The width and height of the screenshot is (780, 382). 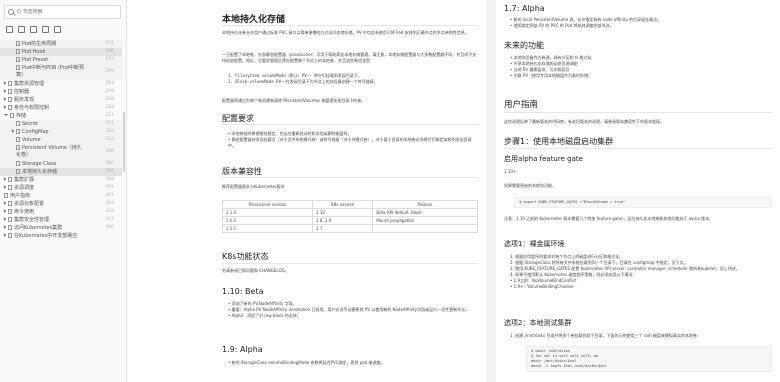 I want to click on heading-option-2: 选项2：本地测试集群, so click(x=538, y=323).